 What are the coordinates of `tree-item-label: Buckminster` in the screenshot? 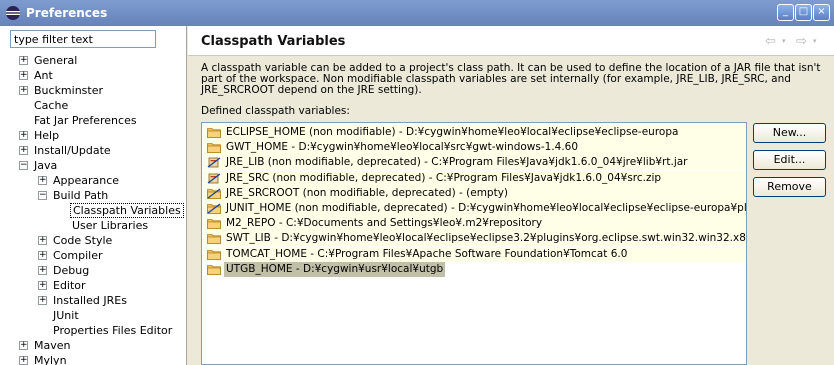 It's located at (69, 90).